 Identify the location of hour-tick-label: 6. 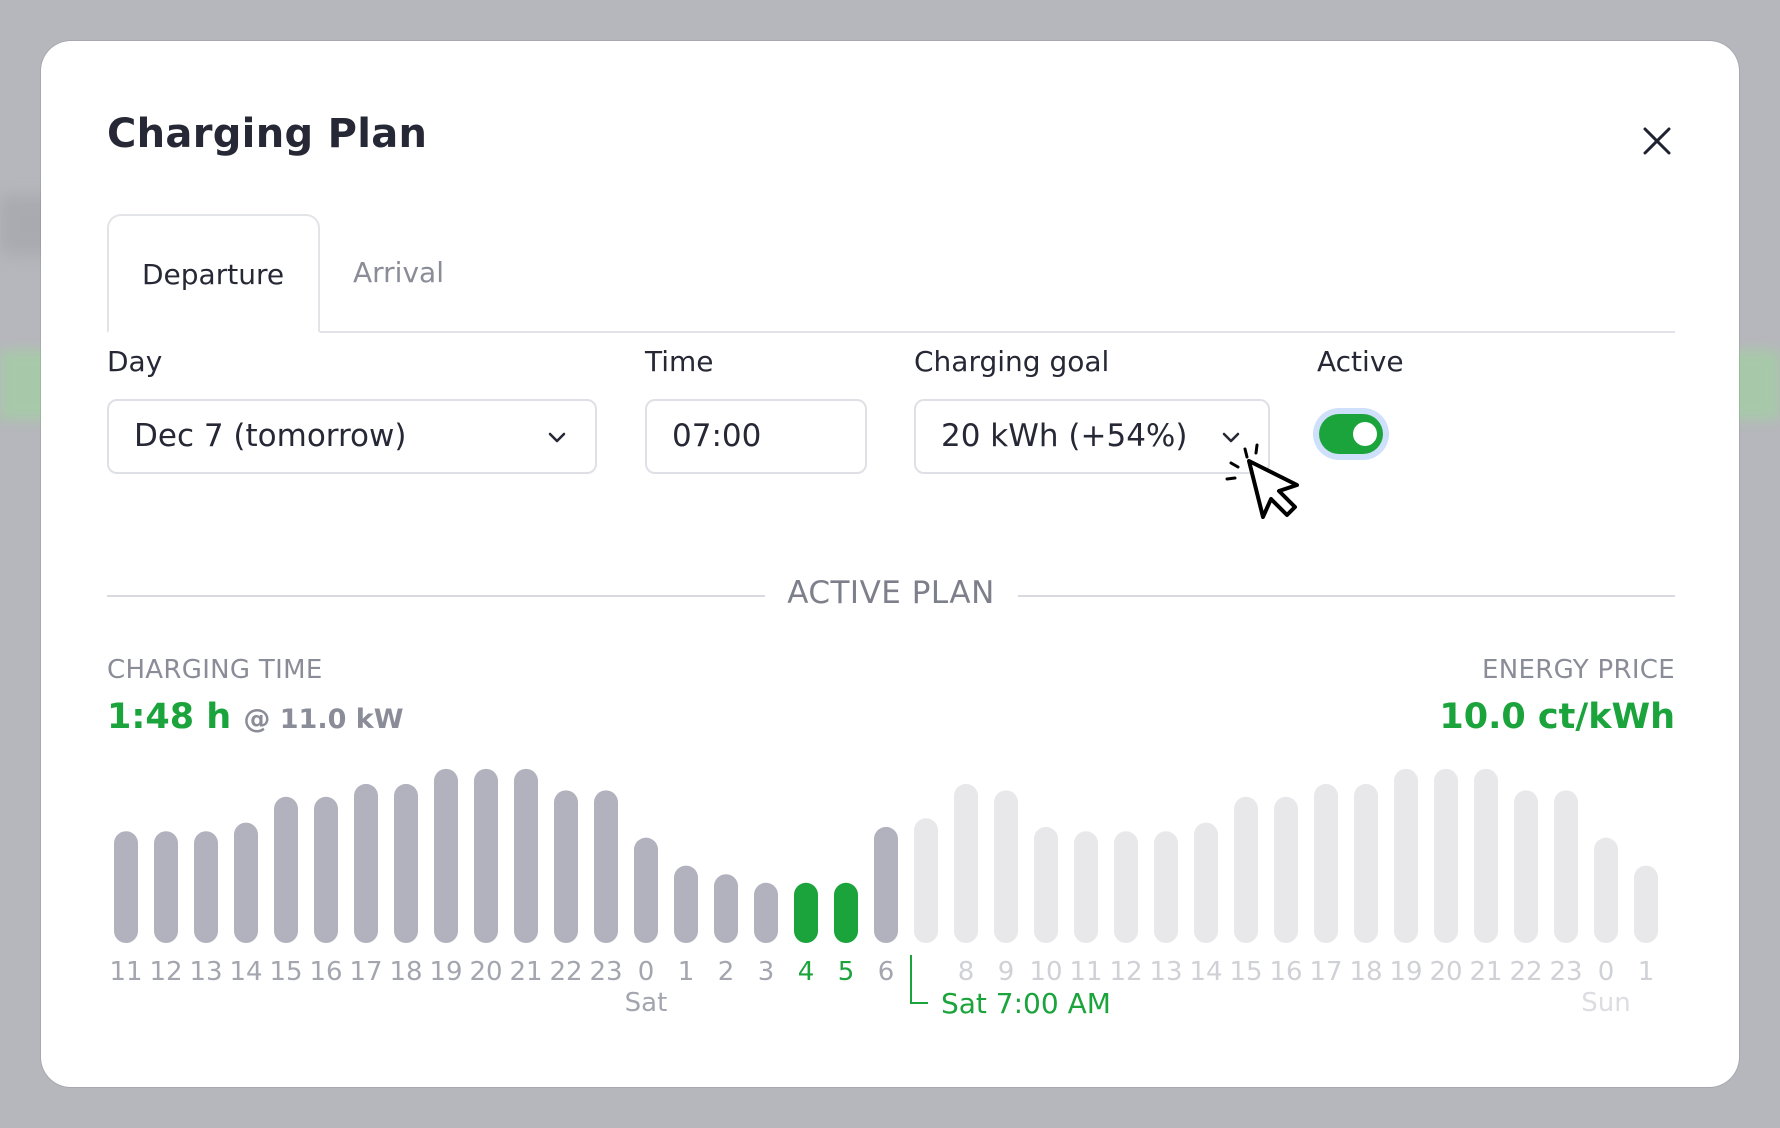
(886, 972).